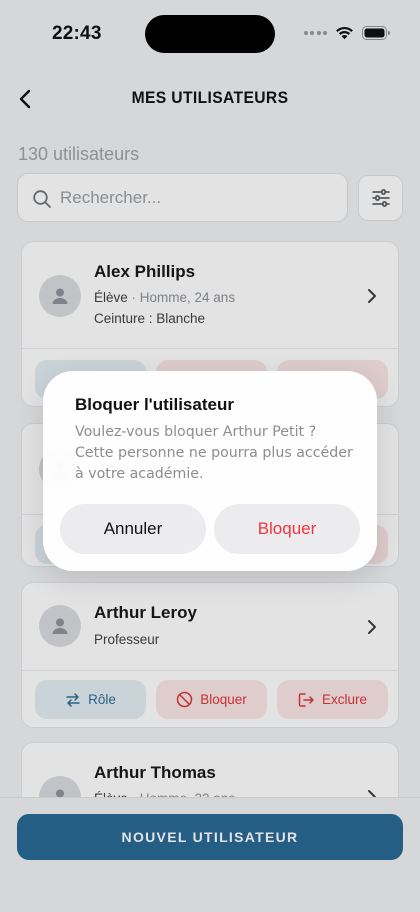 The height and width of the screenshot is (912, 420). I want to click on cancel-button: Annuler, so click(133, 529).